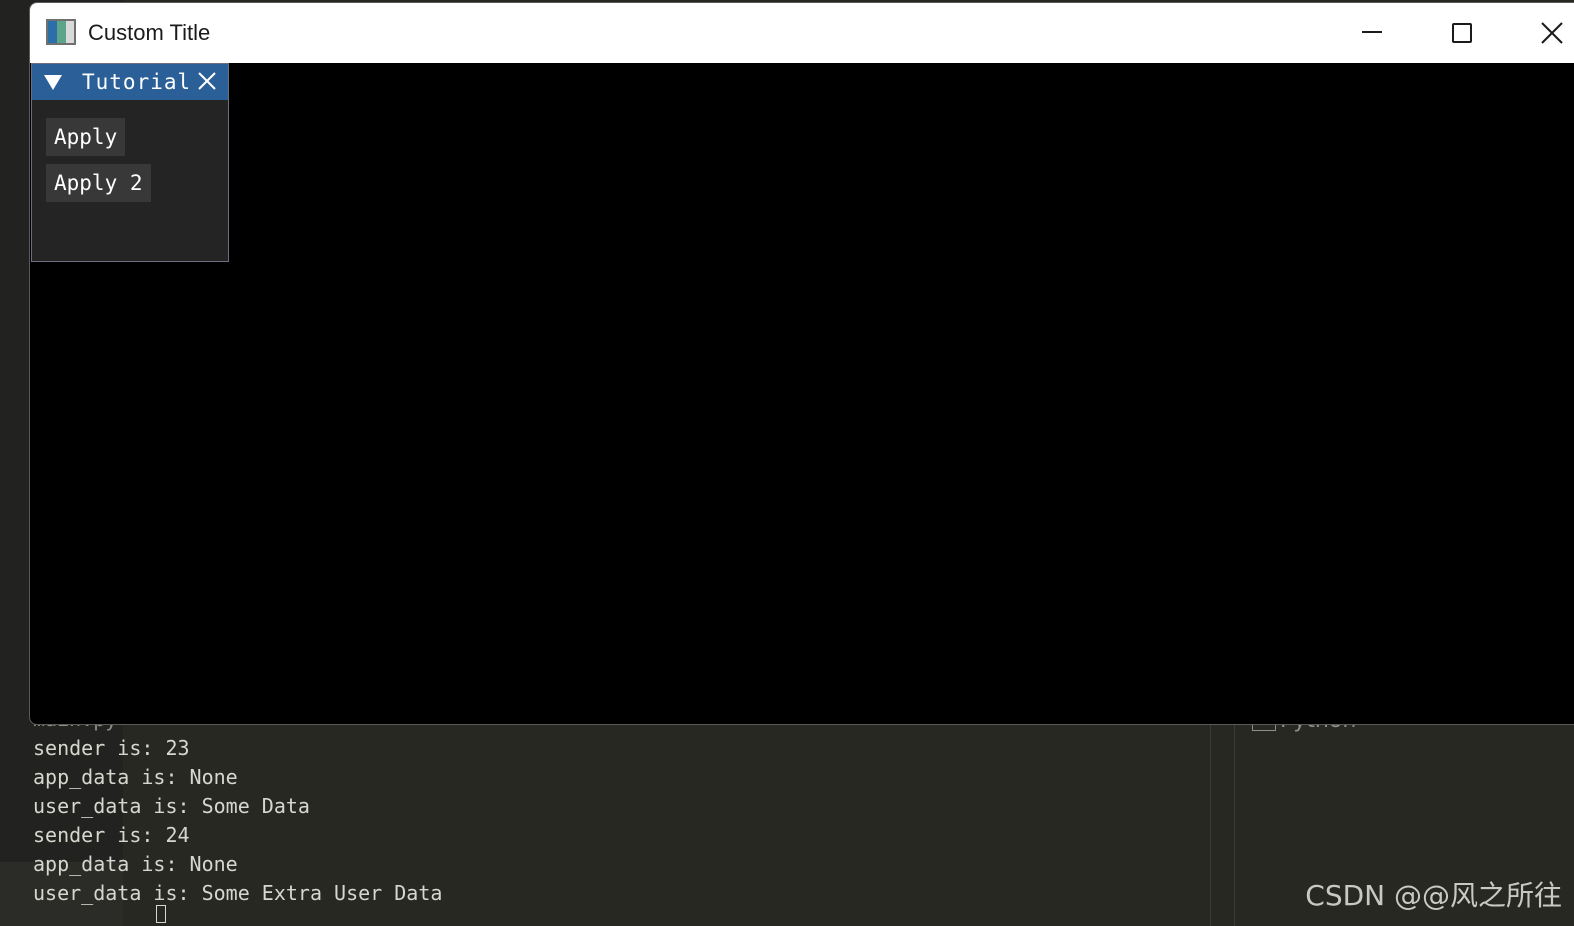 This screenshot has width=1574, height=926. What do you see at coordinates (53, 82) in the screenshot?
I see `collapse-arrow-icon` at bounding box center [53, 82].